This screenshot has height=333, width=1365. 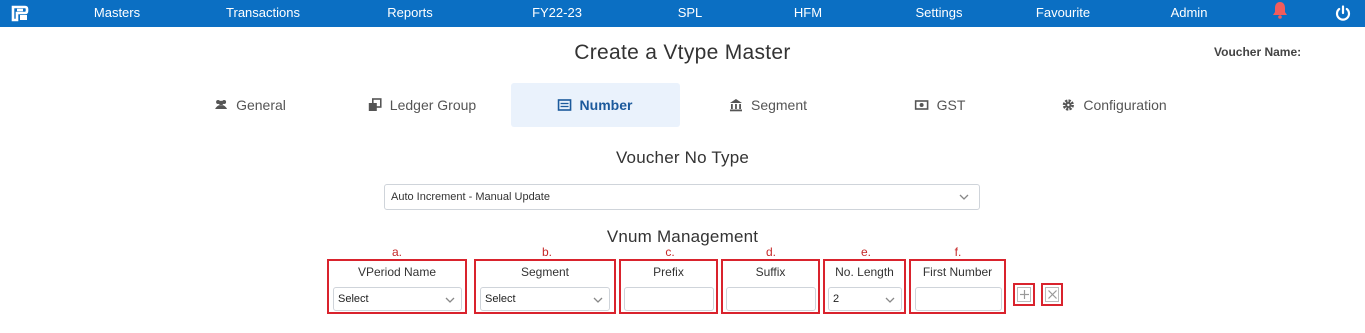 What do you see at coordinates (682, 157) in the screenshot?
I see `voucher-no-type-title: Voucher No Type` at bounding box center [682, 157].